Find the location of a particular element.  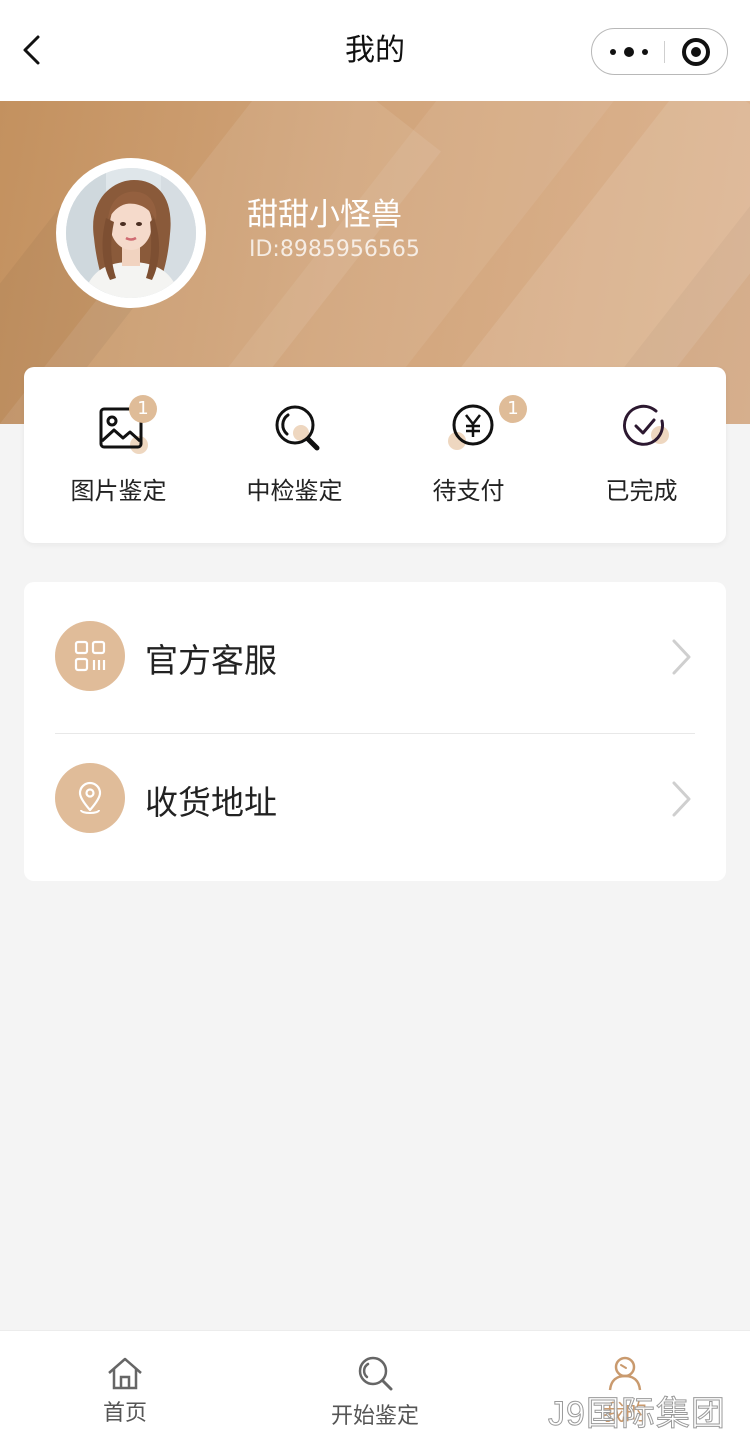

magnifier-icon is located at coordinates (297, 428).